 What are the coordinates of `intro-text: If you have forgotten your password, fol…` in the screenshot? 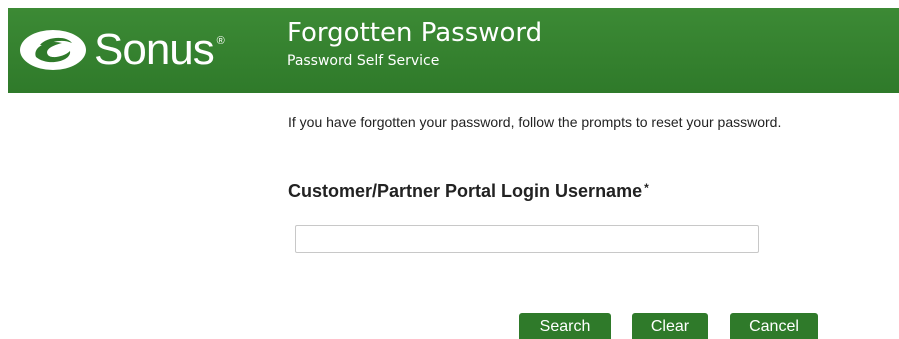 It's located at (535, 122).